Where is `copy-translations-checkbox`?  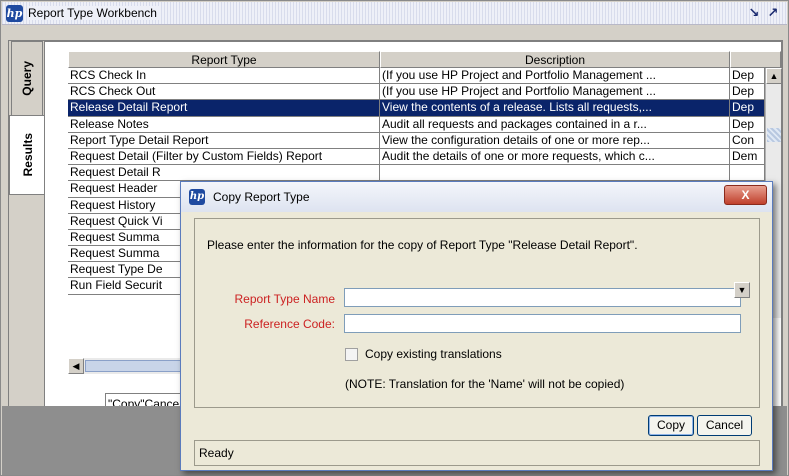
copy-translations-checkbox is located at coordinates (351, 354).